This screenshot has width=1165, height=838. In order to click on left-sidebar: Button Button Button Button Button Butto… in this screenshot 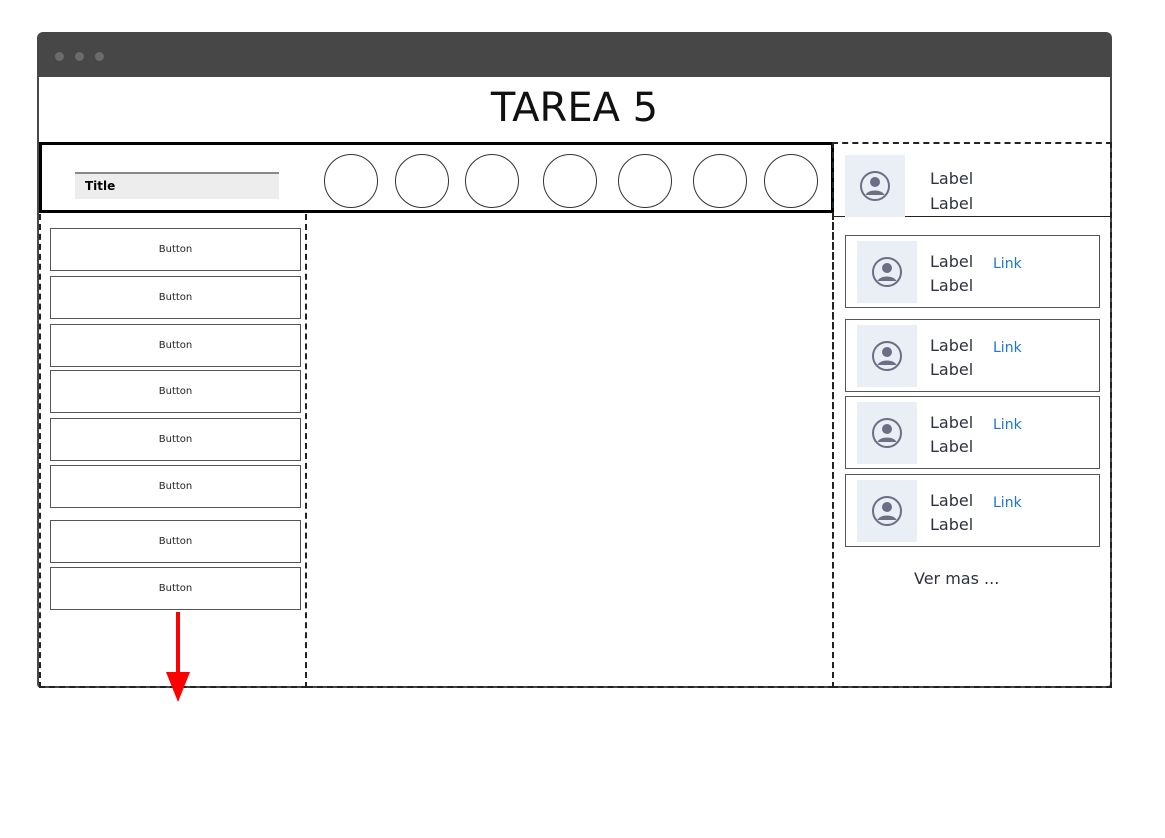, I will do `click(173, 451)`.